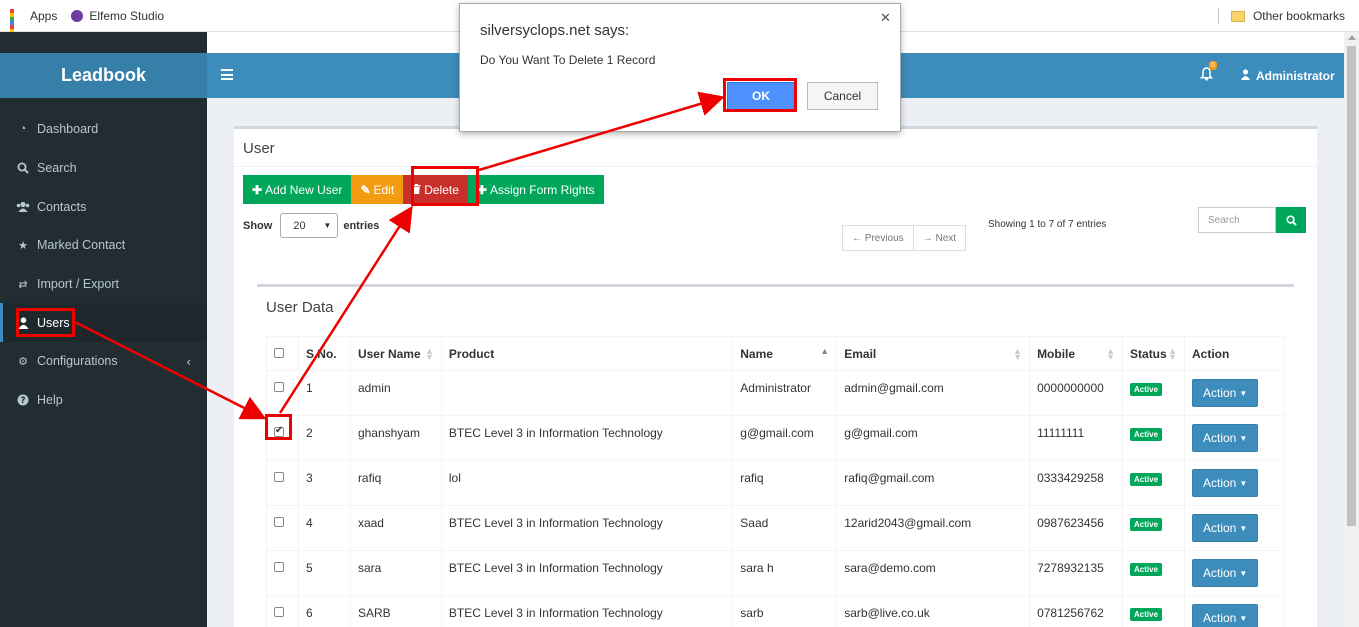 The height and width of the screenshot is (627, 1359). I want to click on column-header-username: User Name ▲ ▼, so click(395, 353).